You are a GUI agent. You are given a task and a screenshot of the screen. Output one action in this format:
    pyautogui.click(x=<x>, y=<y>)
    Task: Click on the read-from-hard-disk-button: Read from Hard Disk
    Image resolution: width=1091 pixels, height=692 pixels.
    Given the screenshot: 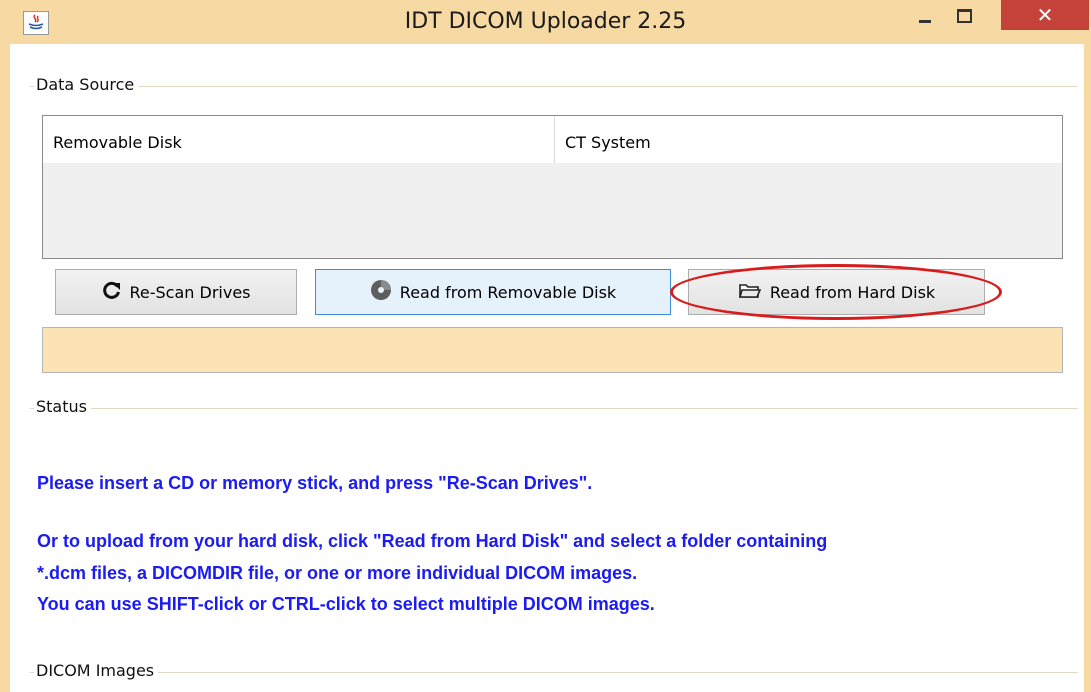 What is the action you would take?
    pyautogui.click(x=836, y=292)
    